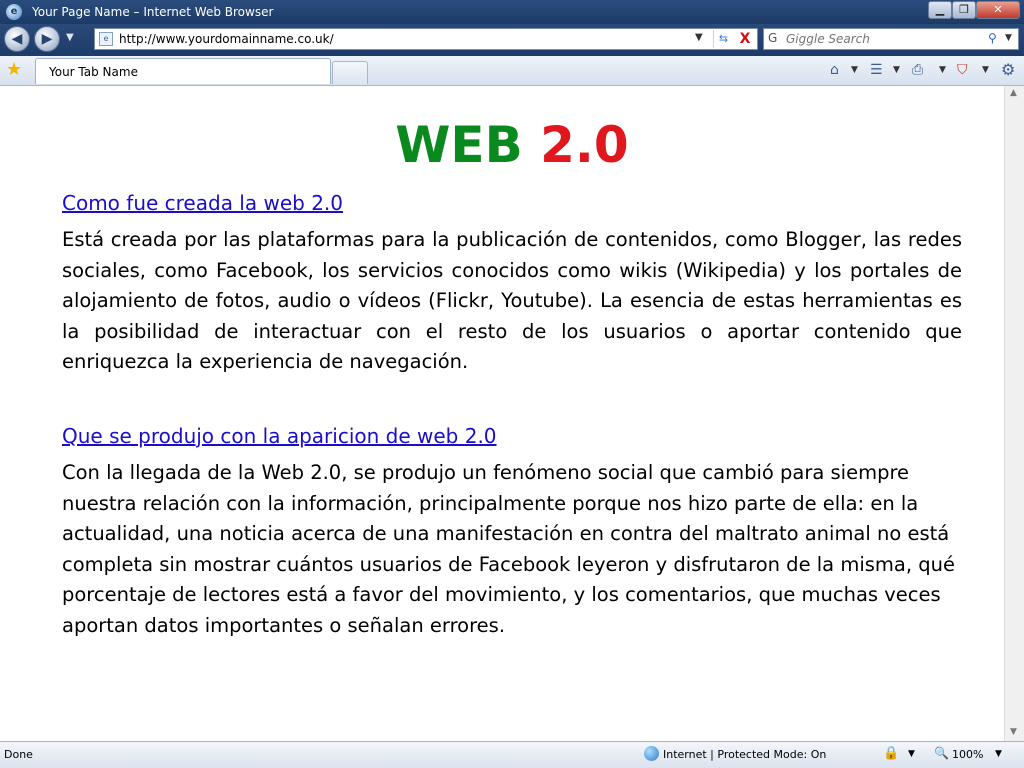  What do you see at coordinates (153, 12) in the screenshot?
I see `window-title: Your Page Name – Internet Web Browser` at bounding box center [153, 12].